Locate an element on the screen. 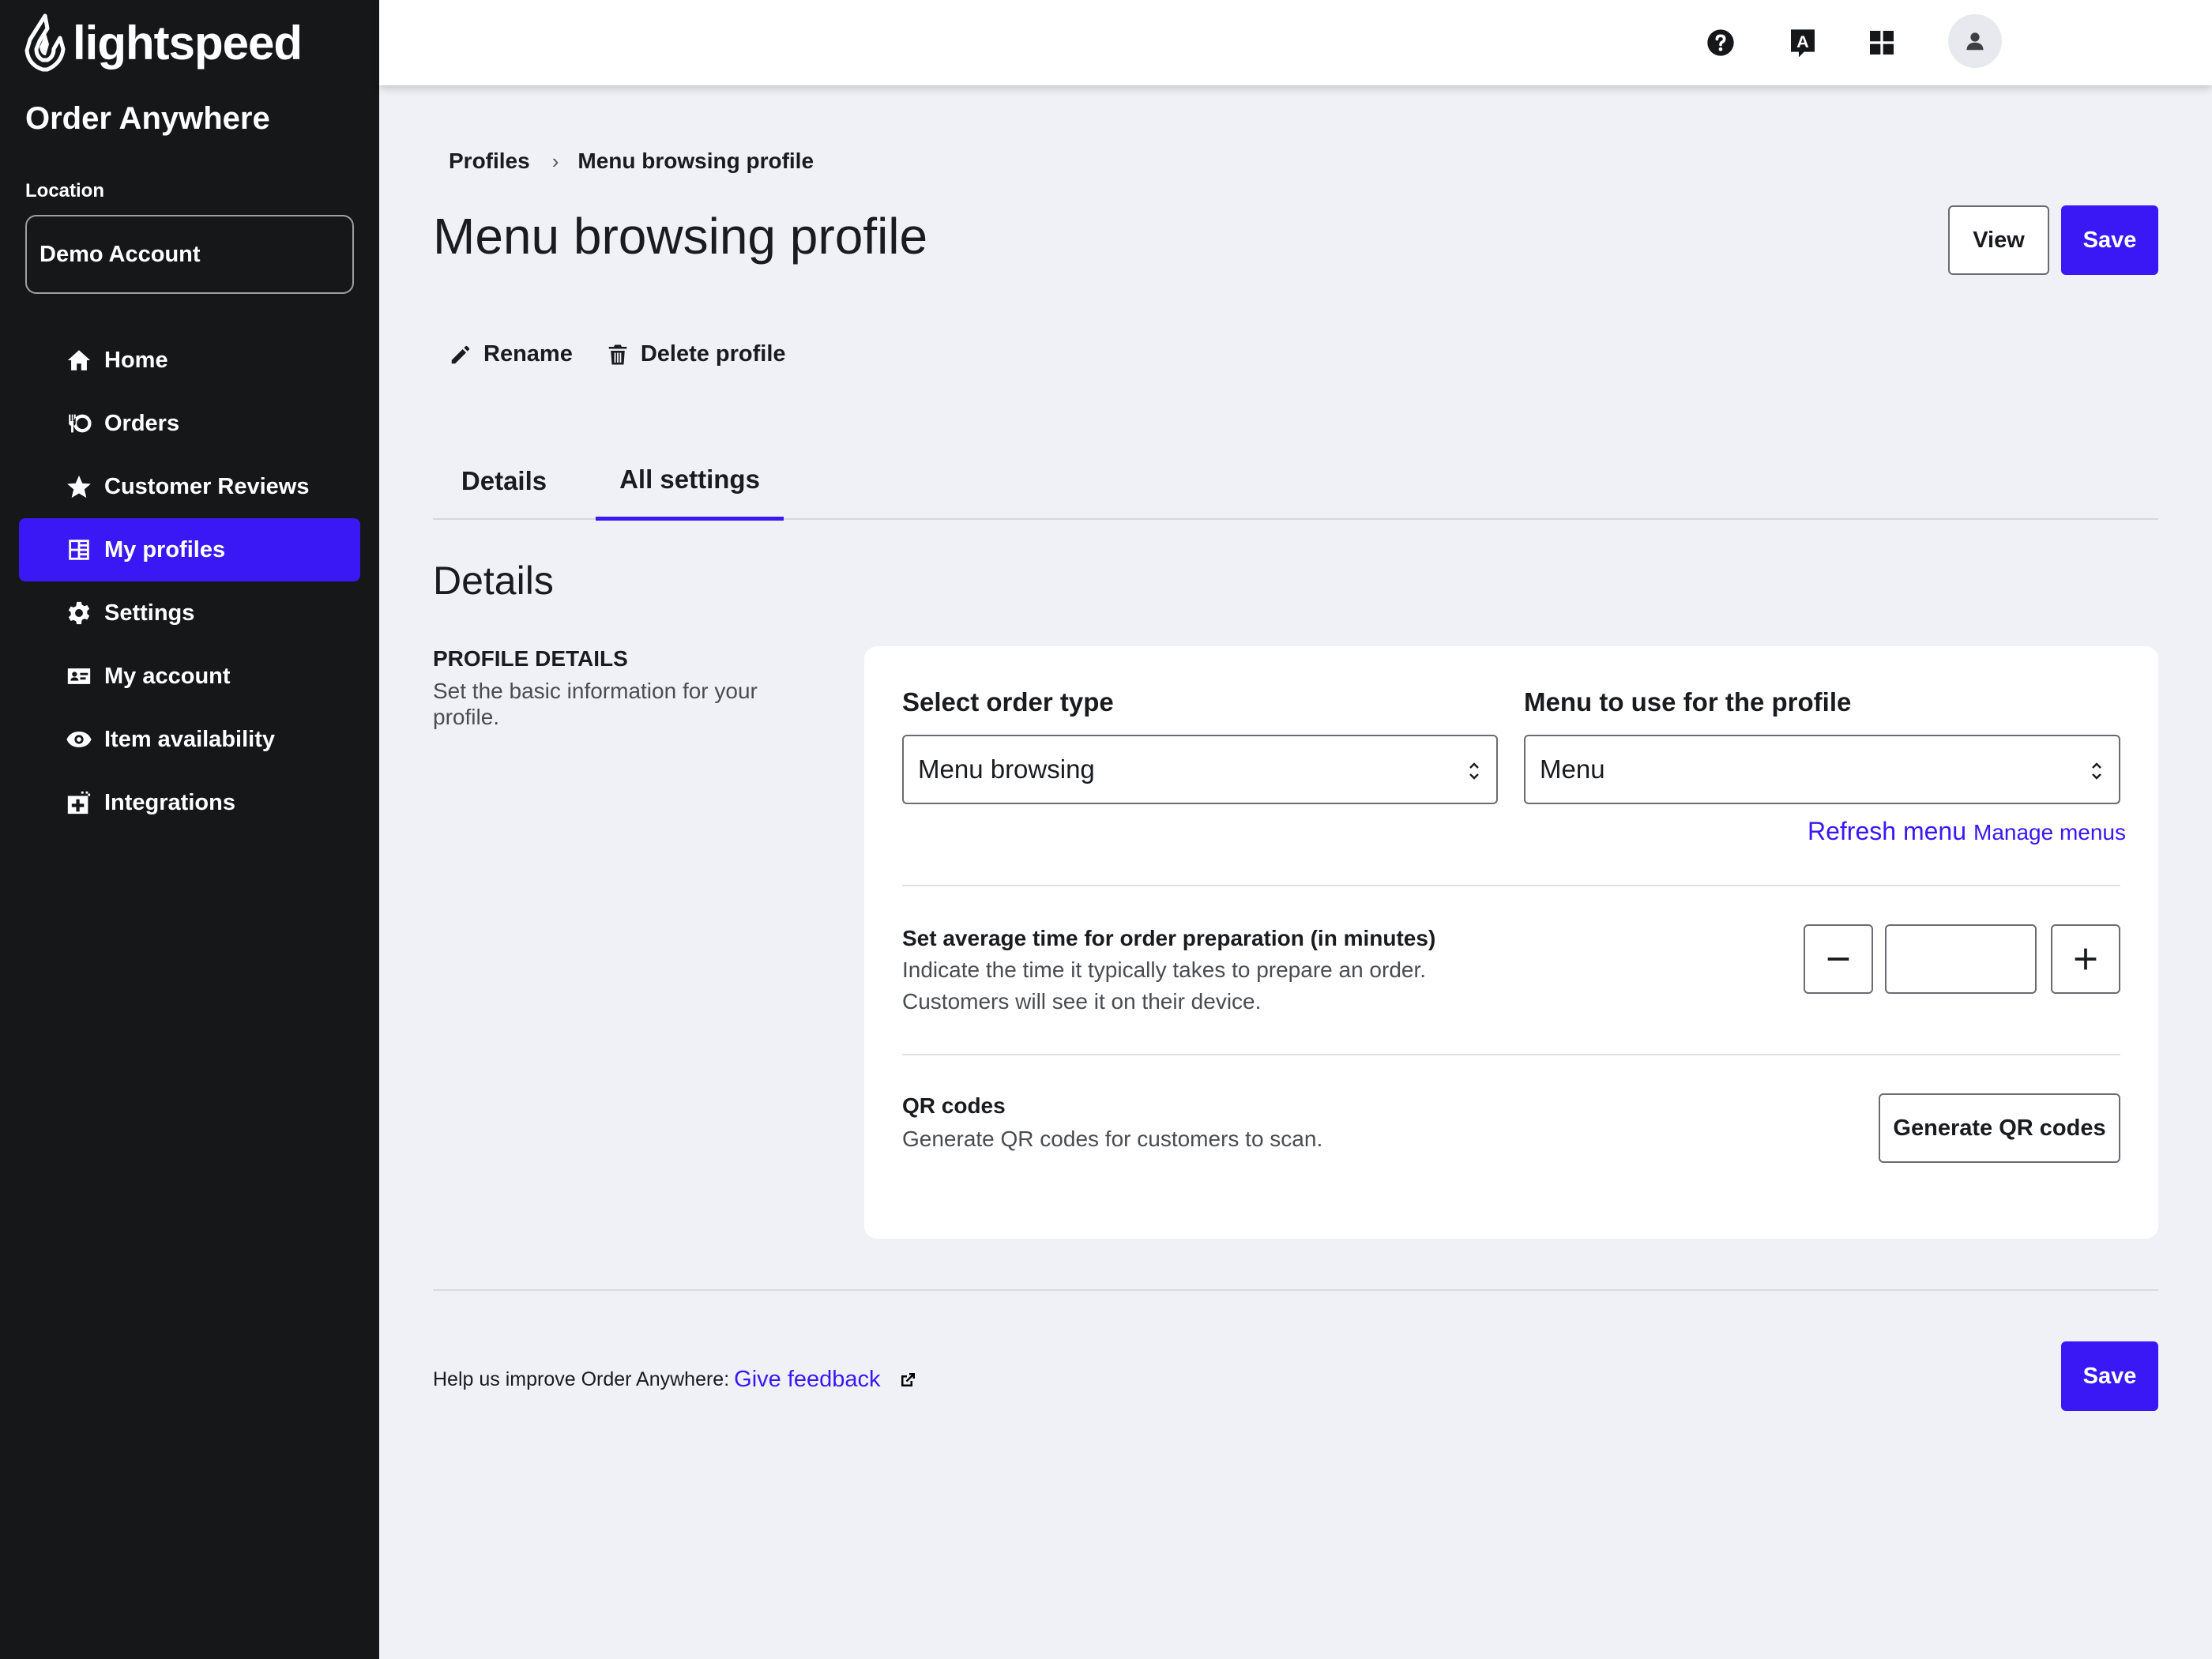 The image size is (2212, 1659). plus-icon is located at coordinates (2086, 959).